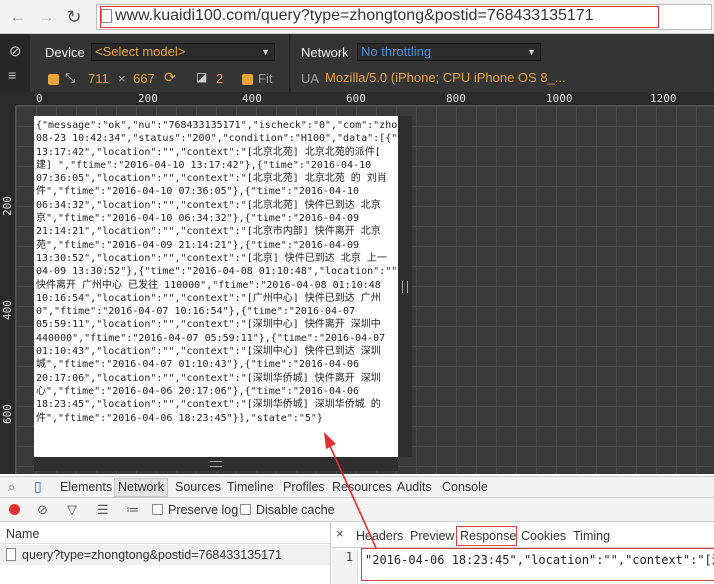  I want to click on viewport-resize-handle-bottom, so click(216, 464).